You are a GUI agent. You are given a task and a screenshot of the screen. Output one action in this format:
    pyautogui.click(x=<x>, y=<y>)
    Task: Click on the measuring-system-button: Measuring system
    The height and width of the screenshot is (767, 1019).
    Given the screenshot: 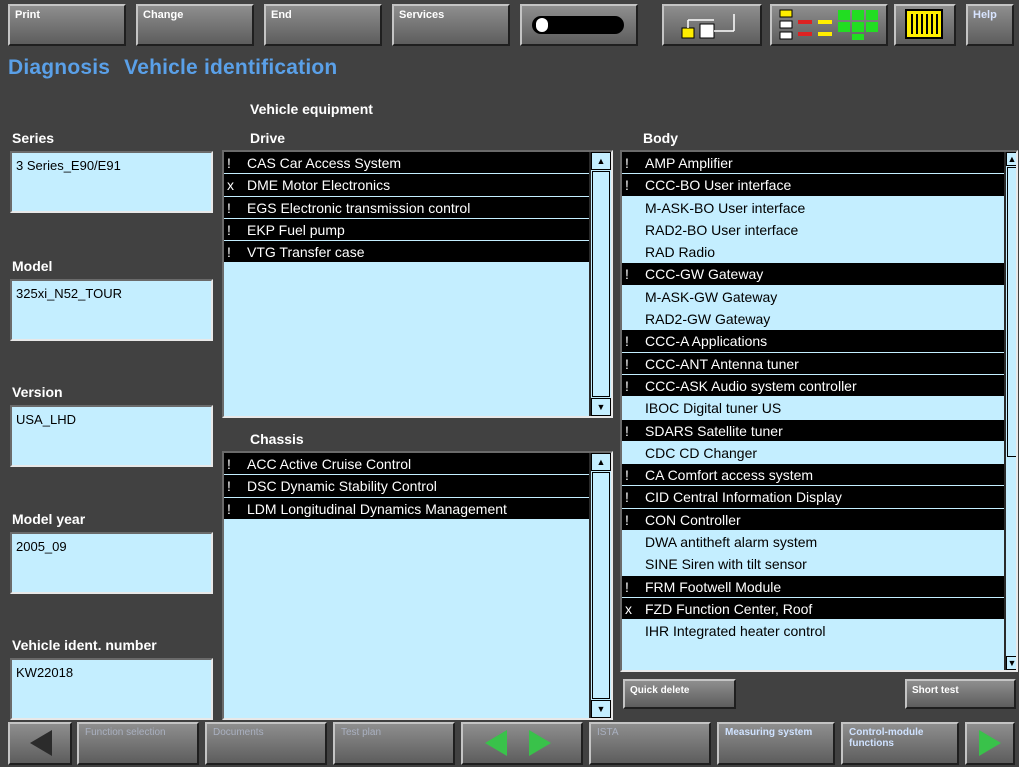 What is the action you would take?
    pyautogui.click(x=776, y=743)
    